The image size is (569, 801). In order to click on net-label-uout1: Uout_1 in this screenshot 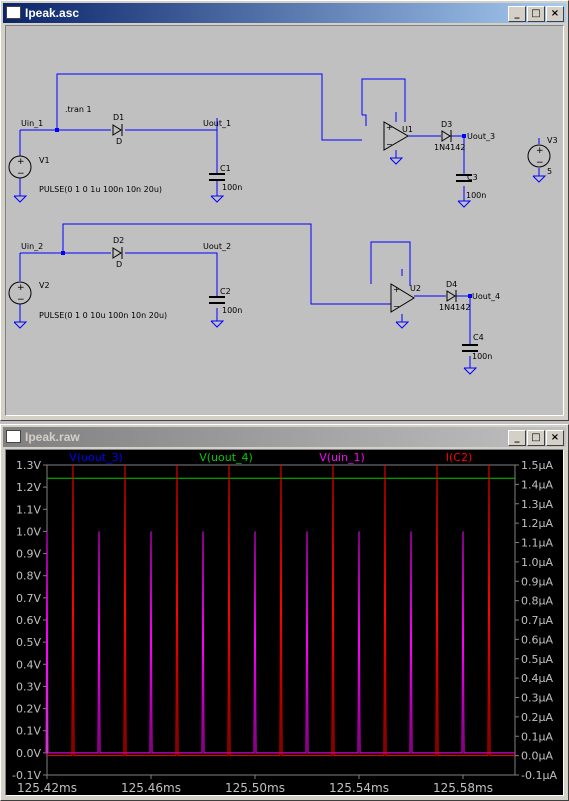, I will do `click(217, 123)`.